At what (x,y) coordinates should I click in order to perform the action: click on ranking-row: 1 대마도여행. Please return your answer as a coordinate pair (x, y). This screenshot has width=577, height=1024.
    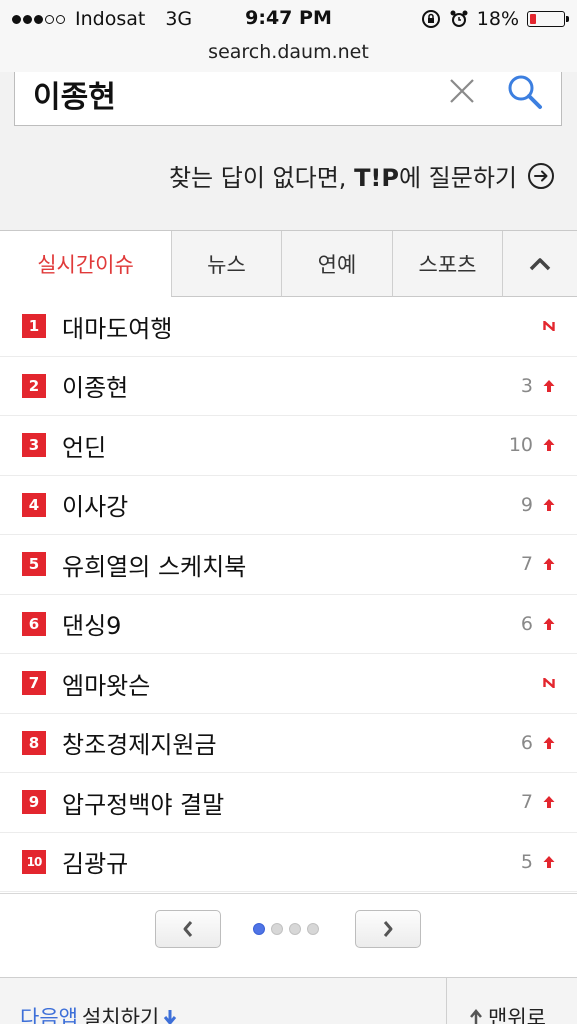
    Looking at the image, I should click on (288, 327).